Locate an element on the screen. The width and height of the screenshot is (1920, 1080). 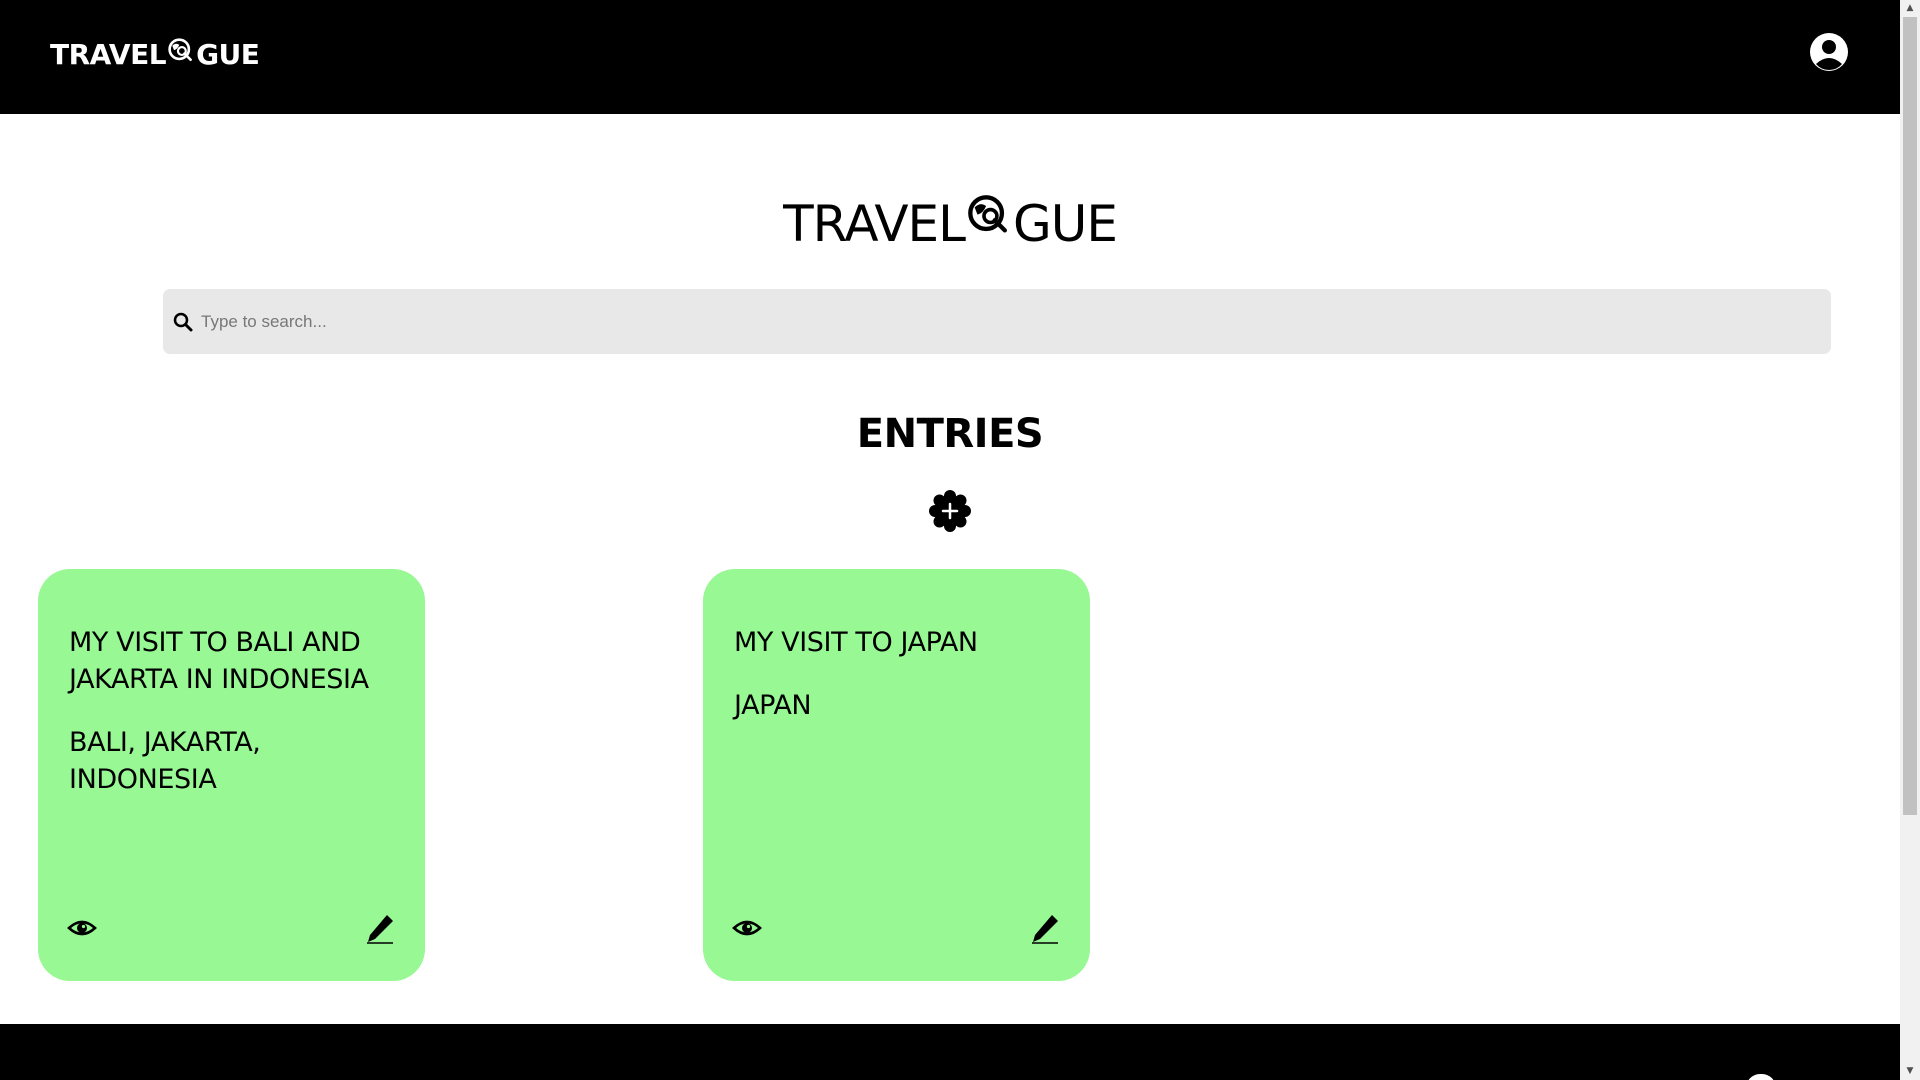
search-icon is located at coordinates (183, 321).